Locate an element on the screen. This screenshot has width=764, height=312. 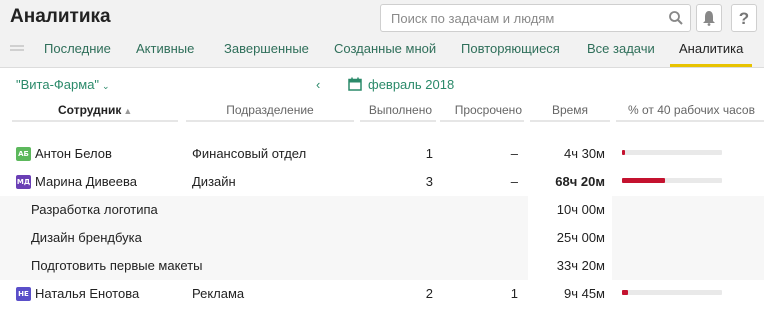
tab-created-by-me: Созданные мной is located at coordinates (385, 48).